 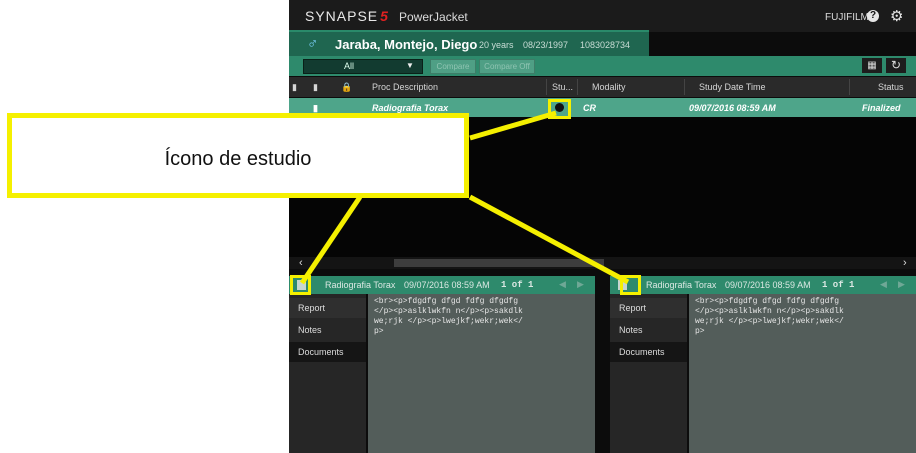 I want to click on callout-label: Ícono de estudio, so click(x=238, y=159).